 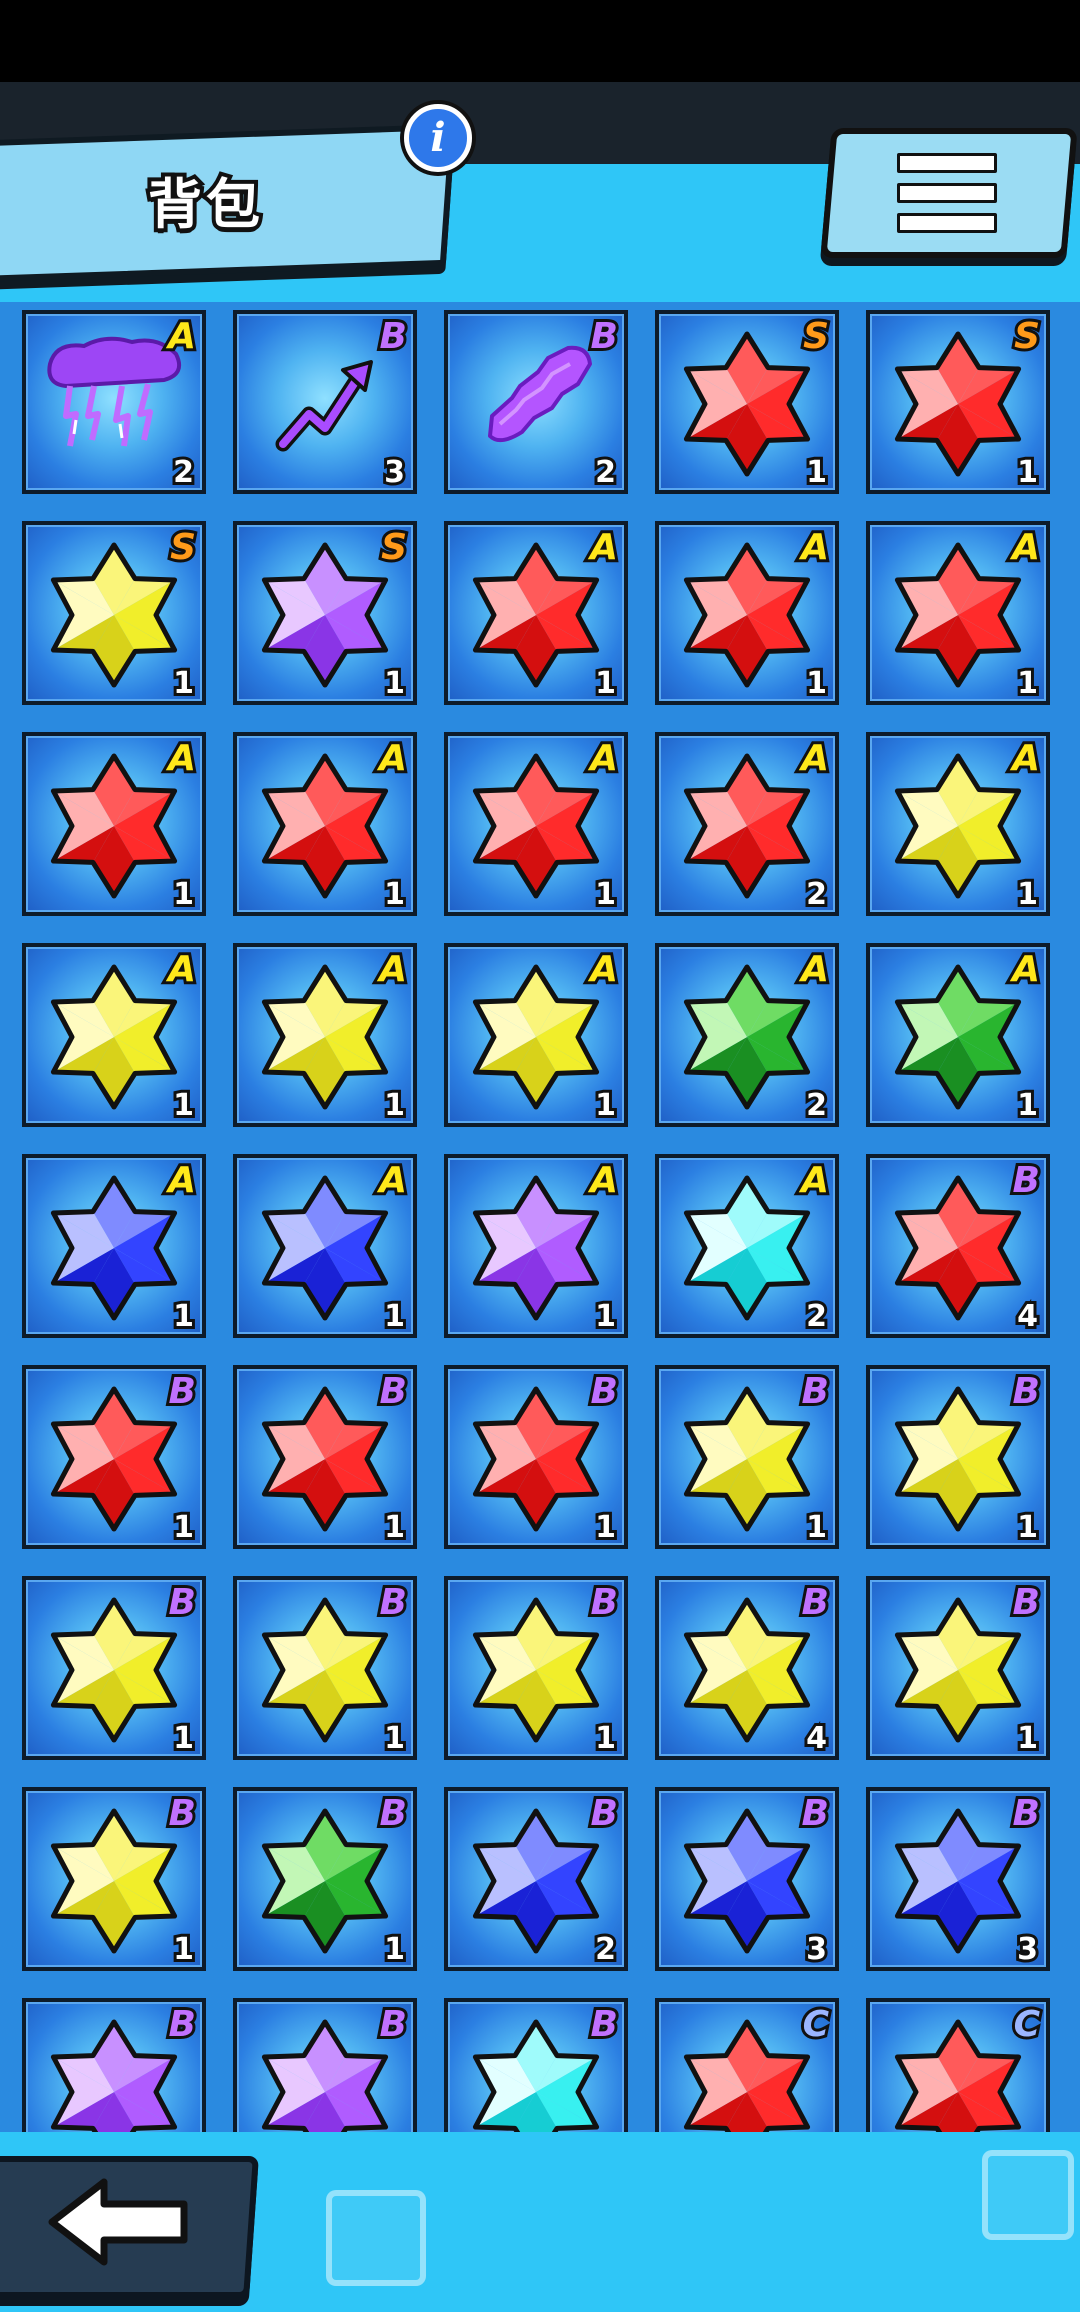 I want to click on item-count: 4, so click(x=816, y=1738).